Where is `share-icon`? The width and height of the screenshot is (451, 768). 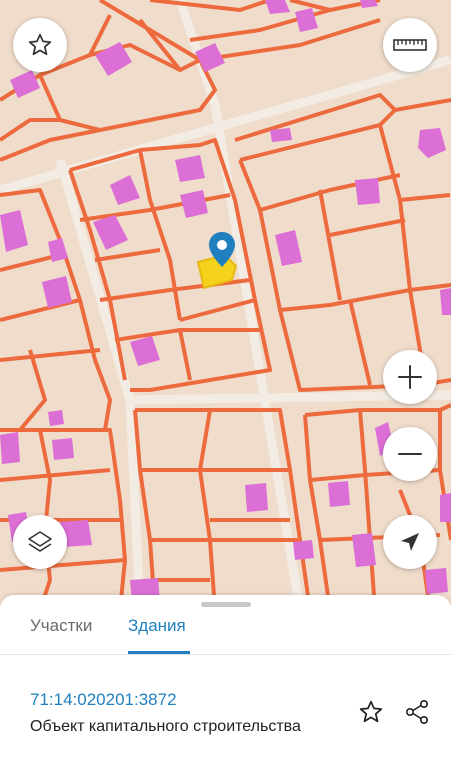
share-icon is located at coordinates (416, 711).